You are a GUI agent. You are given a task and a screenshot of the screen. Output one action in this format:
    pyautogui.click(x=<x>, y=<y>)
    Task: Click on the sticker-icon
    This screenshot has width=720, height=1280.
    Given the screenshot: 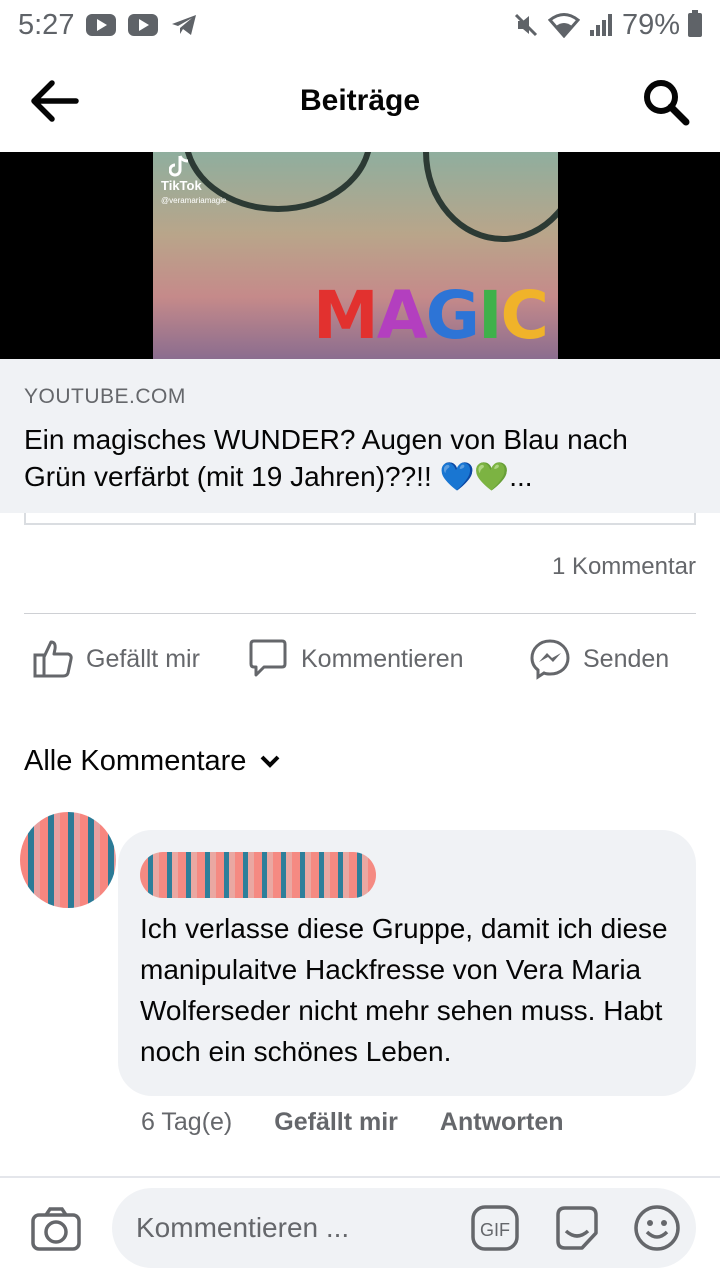 What is the action you would take?
    pyautogui.click(x=577, y=1228)
    